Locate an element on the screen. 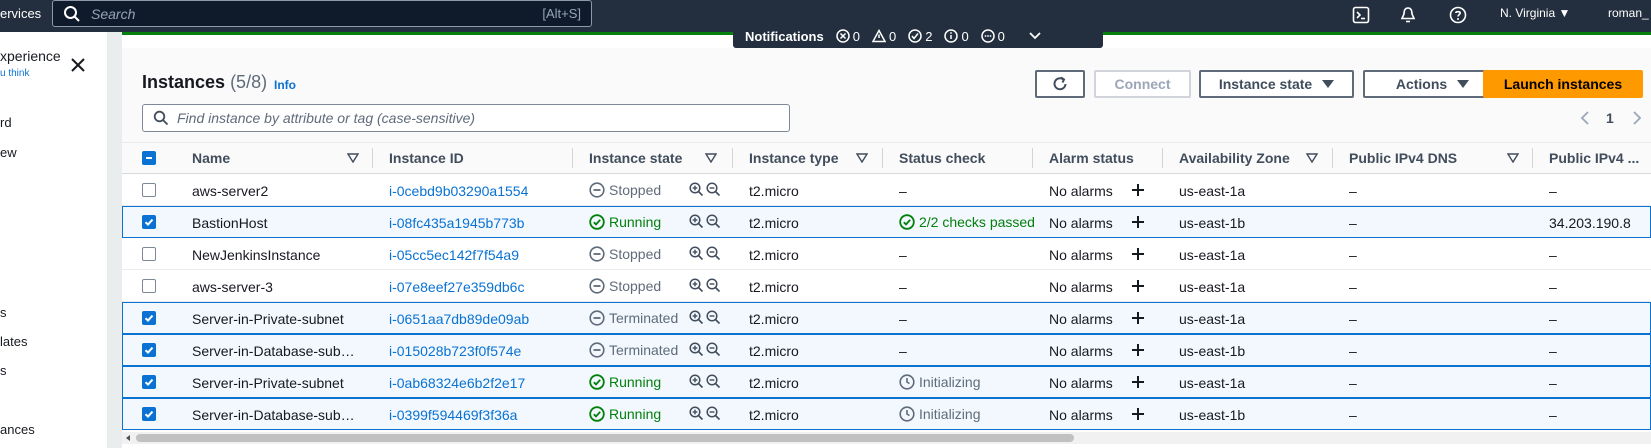 Image resolution: width=1651 pixels, height=448 pixels. instance-id-link: i-015028b723f0f574e is located at coordinates (455, 351).